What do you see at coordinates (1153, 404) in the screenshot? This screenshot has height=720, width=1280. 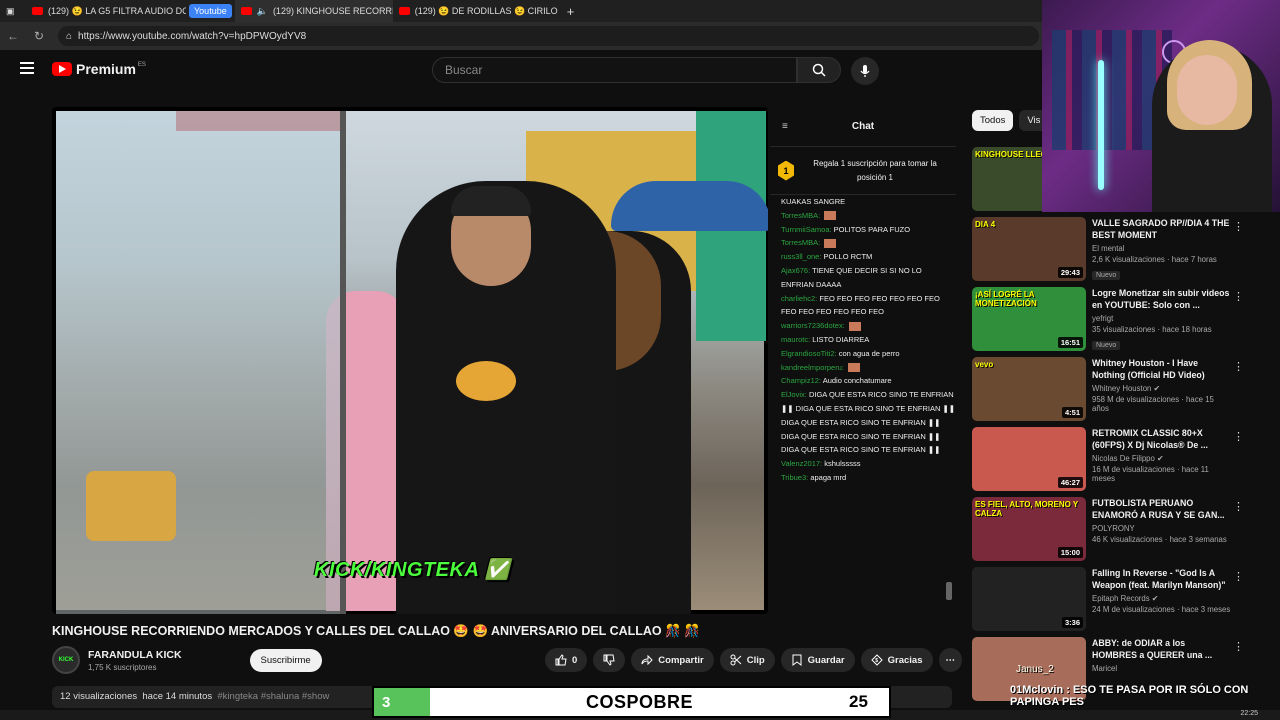 I see `recommendation-meta: 958 M de visualizaciones · hace 15 años` at bounding box center [1153, 404].